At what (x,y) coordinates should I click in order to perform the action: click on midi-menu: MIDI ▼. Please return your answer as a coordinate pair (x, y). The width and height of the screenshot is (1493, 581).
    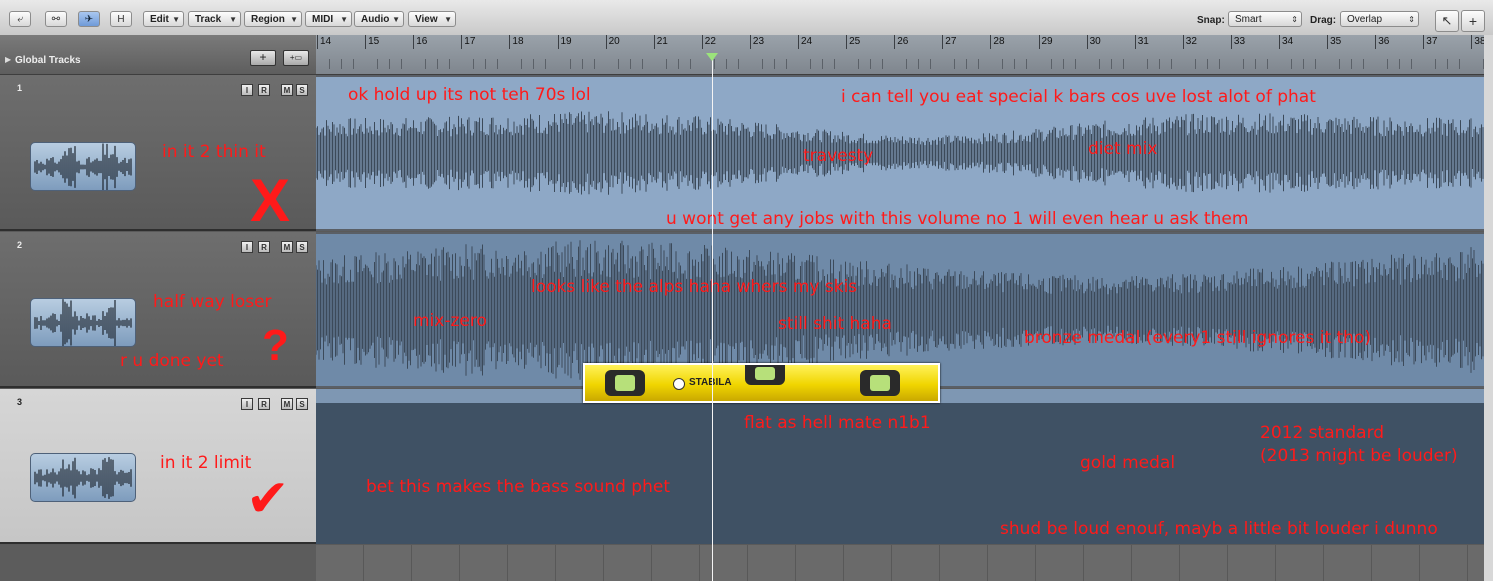
    Looking at the image, I should click on (328, 19).